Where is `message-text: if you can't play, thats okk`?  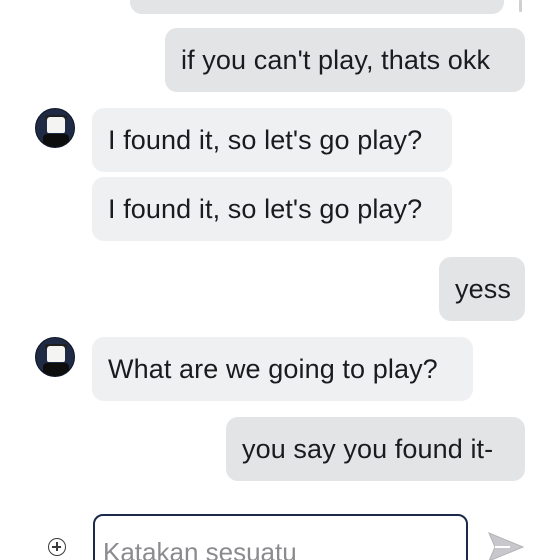
message-text: if you can't play, thats okk is located at coordinates (336, 60).